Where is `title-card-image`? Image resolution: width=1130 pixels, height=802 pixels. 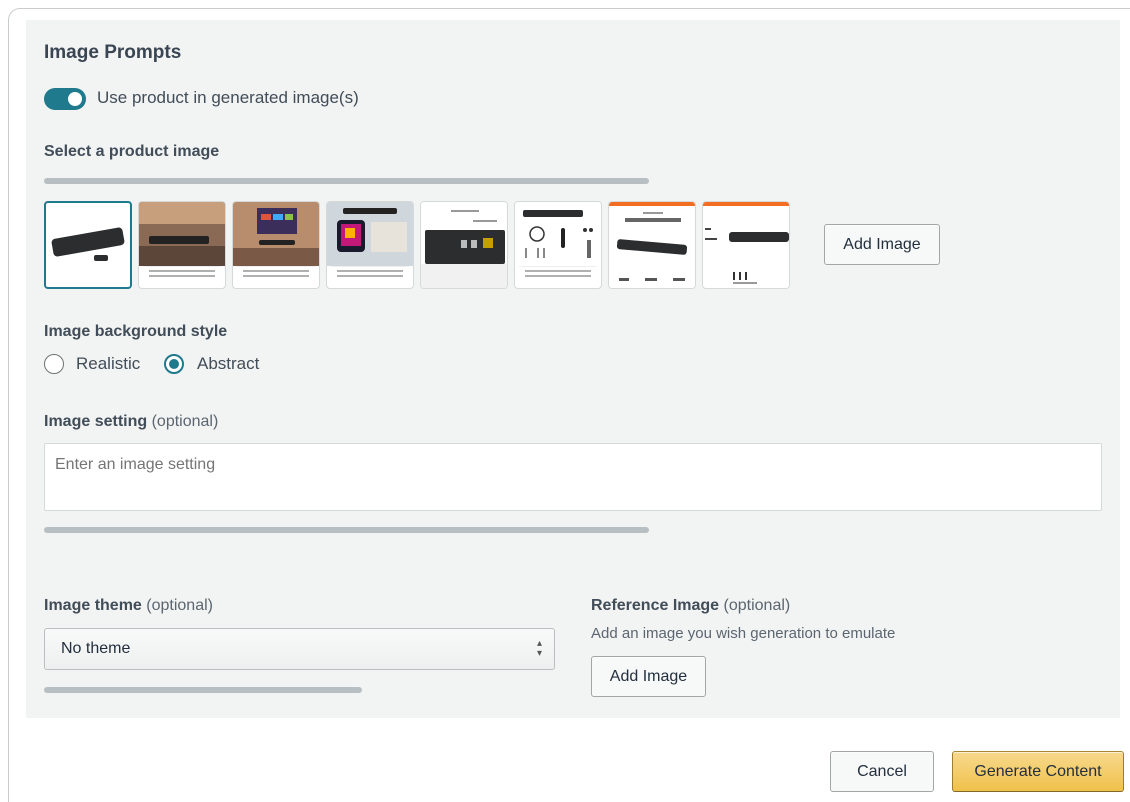
title-card-image is located at coordinates (652, 245).